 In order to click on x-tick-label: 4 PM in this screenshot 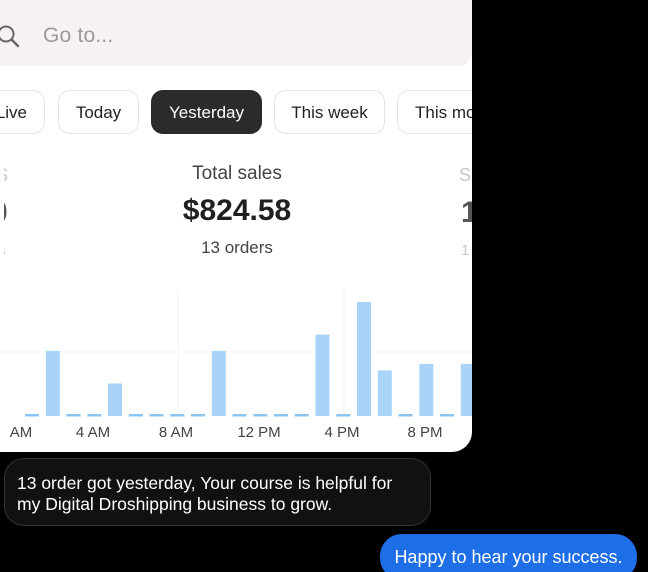, I will do `click(341, 432)`.